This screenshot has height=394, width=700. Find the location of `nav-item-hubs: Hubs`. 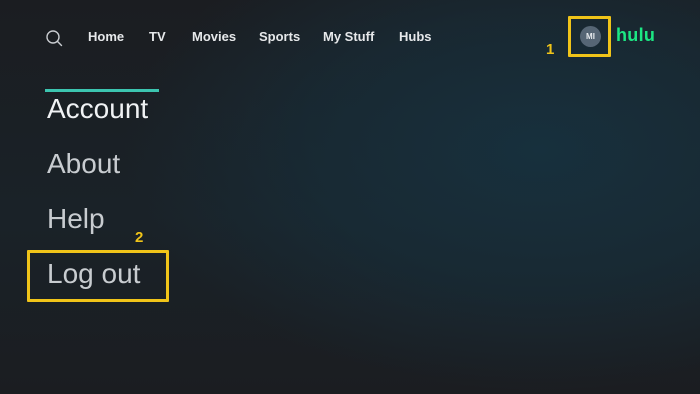

nav-item-hubs: Hubs is located at coordinates (415, 36).